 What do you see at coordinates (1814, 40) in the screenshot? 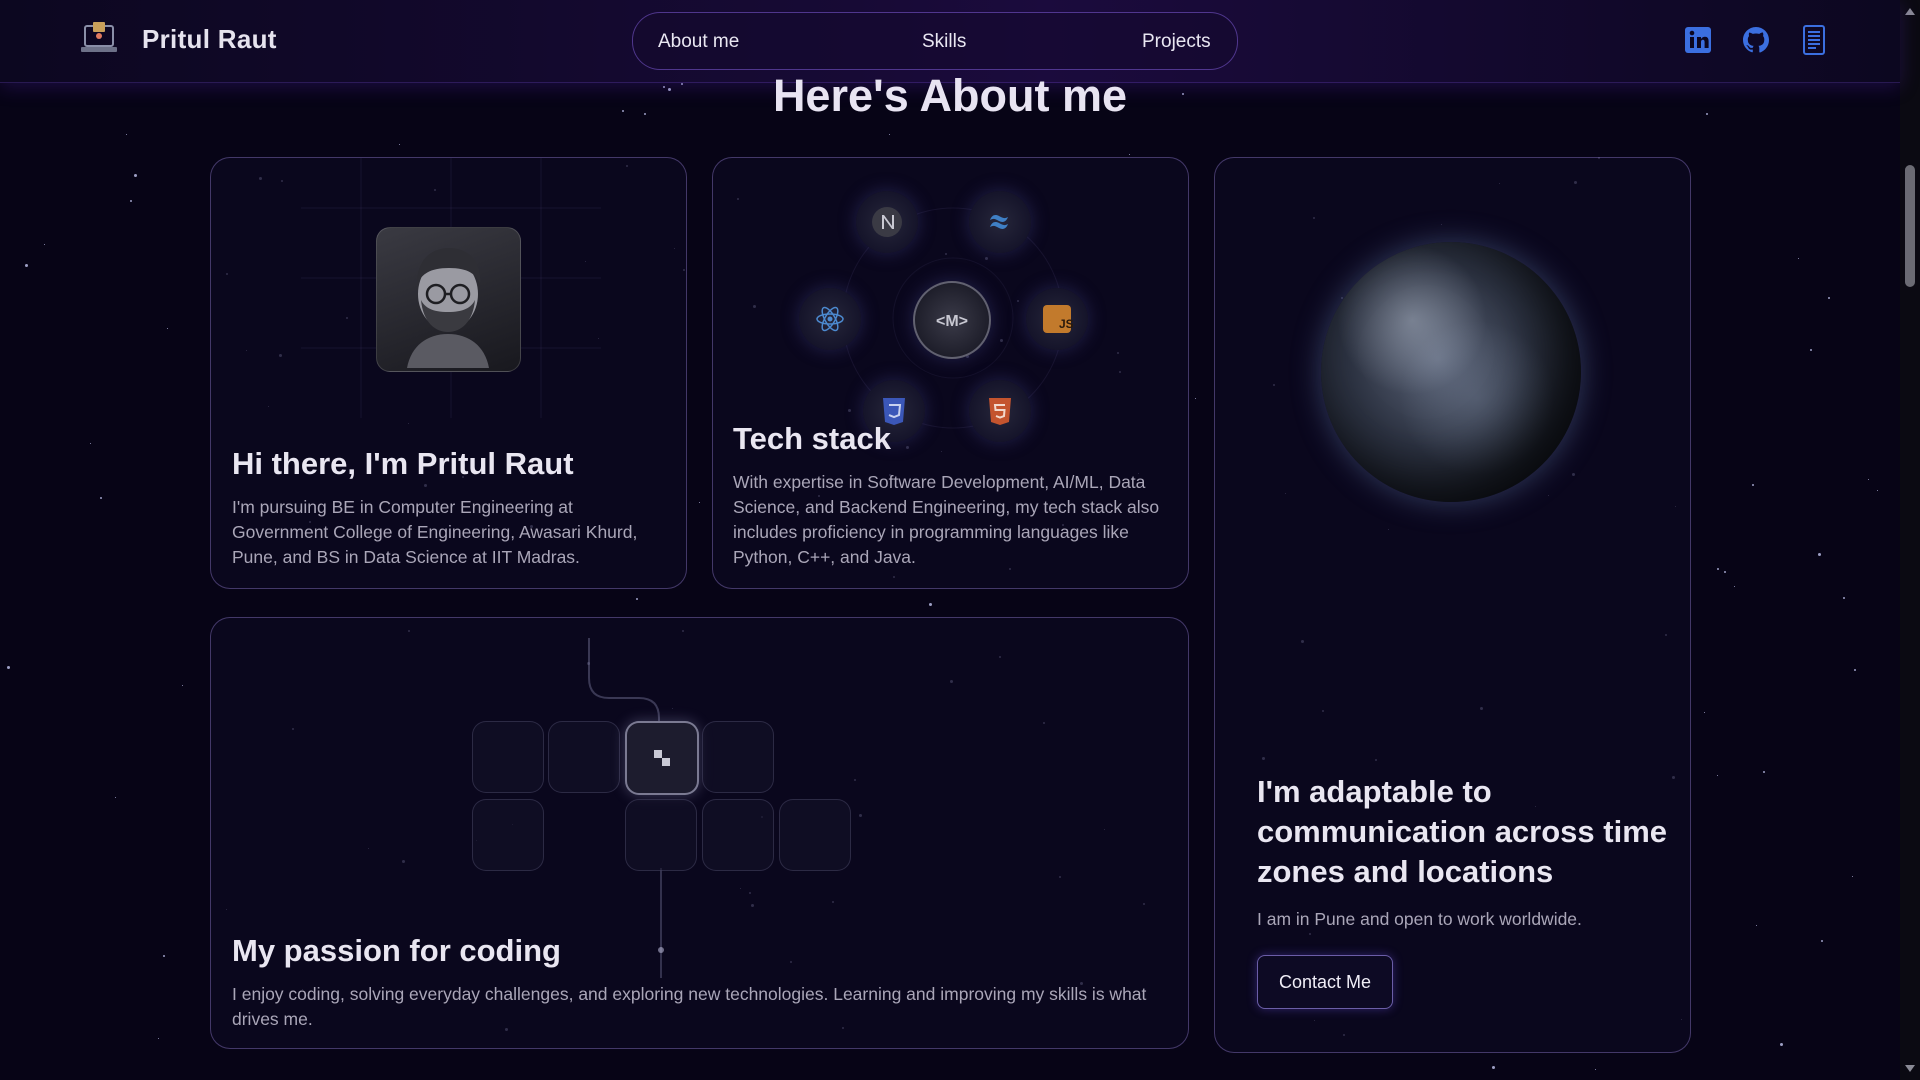
I see `document-icon` at bounding box center [1814, 40].